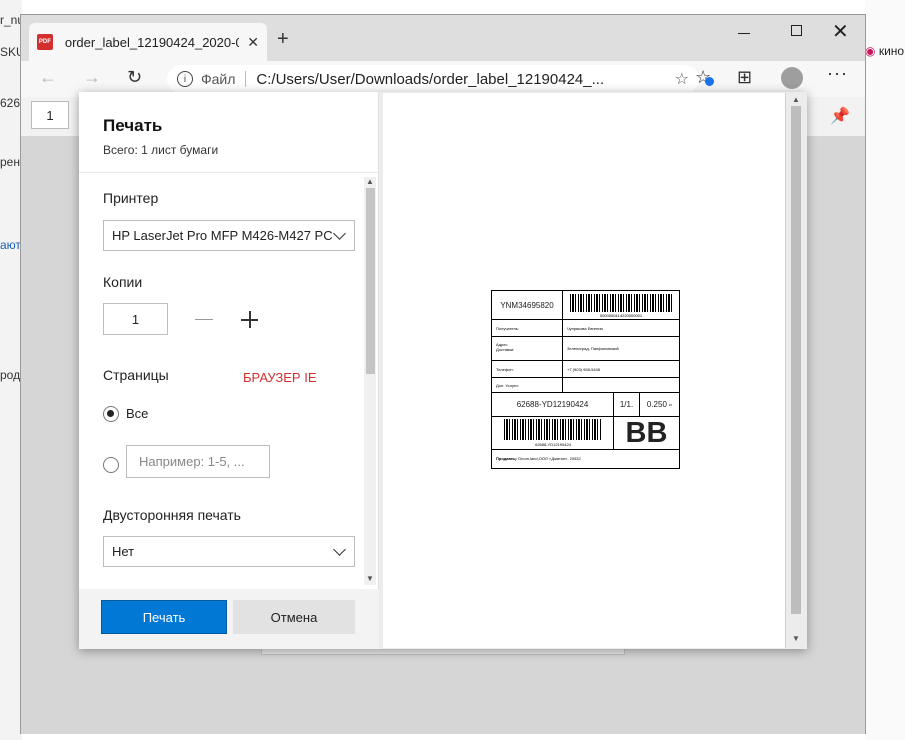  Describe the element at coordinates (549, 458) in the screenshot. I see `seller-value: Gnom.land,ООО «Джитоп», 20532` at that location.